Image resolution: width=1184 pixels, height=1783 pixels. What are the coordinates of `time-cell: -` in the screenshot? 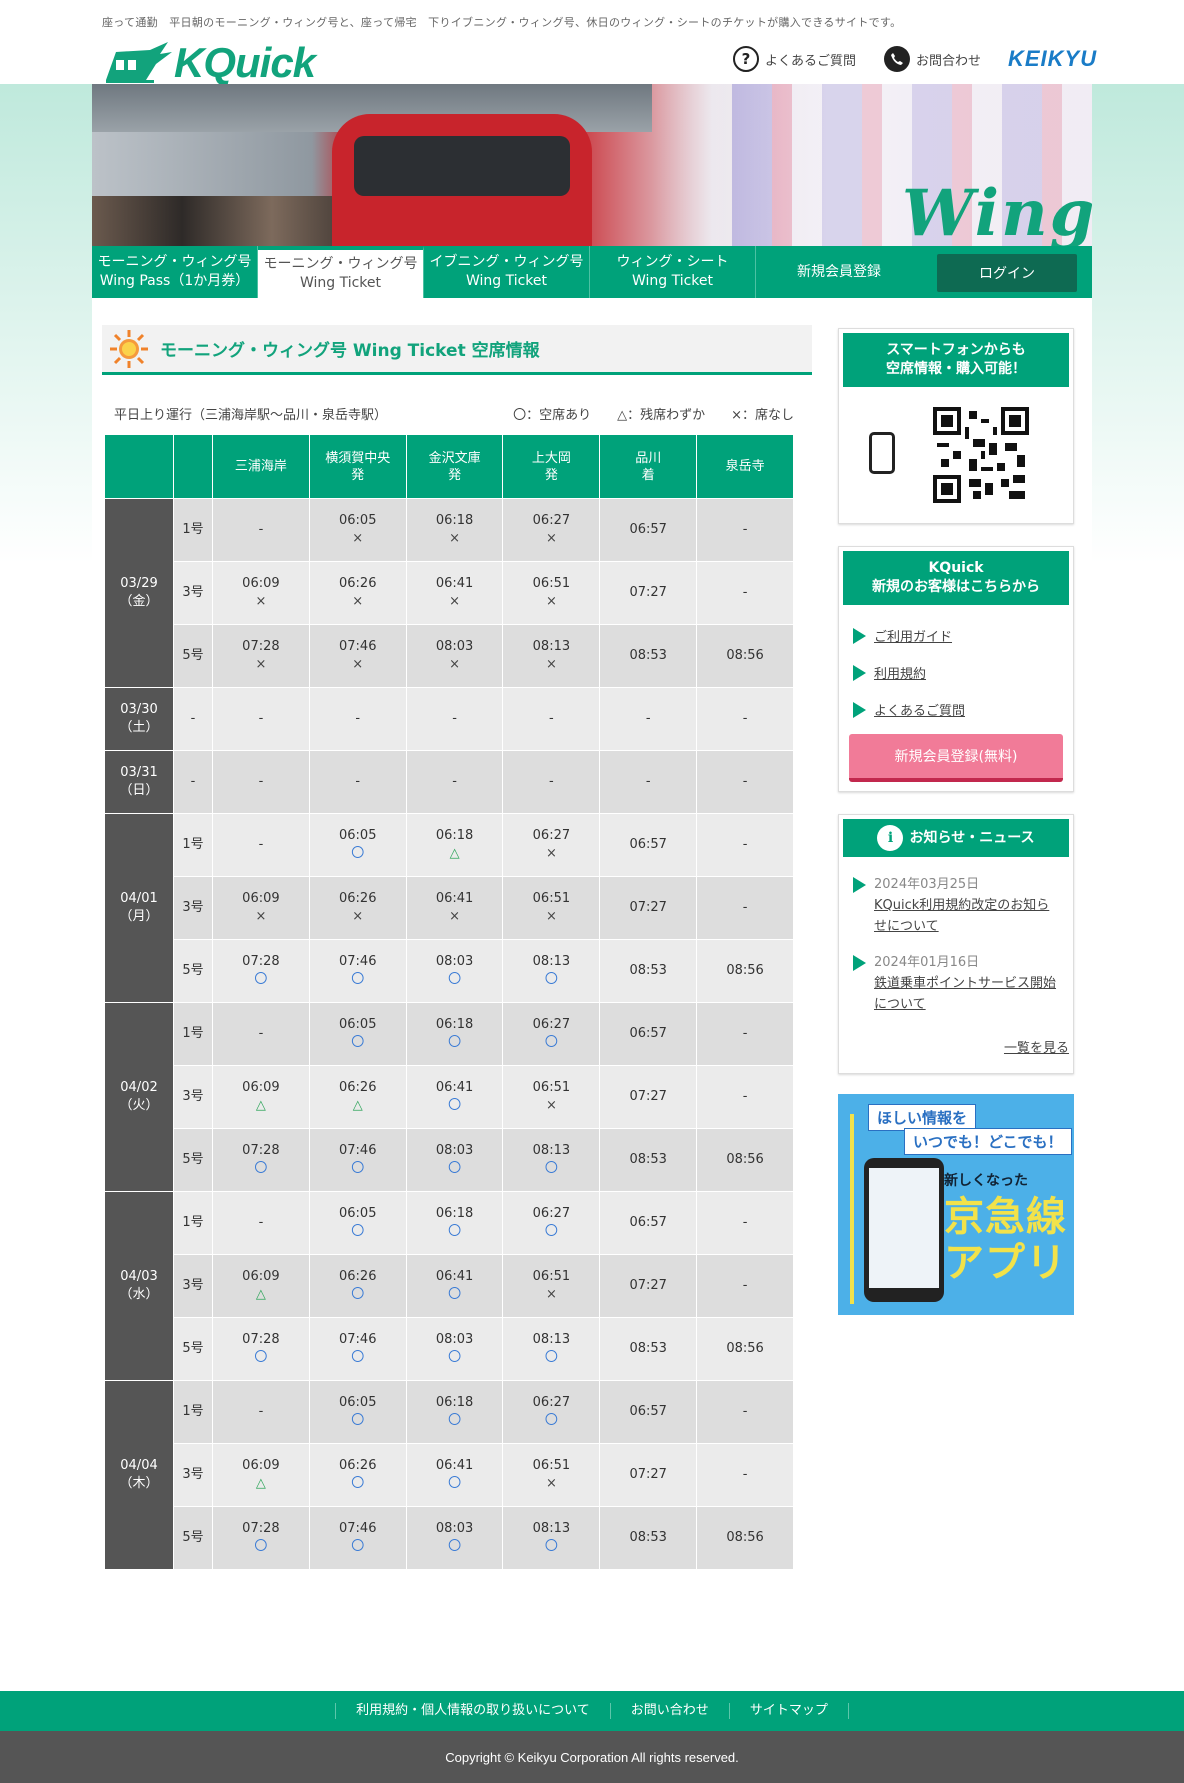 It's located at (261, 719).